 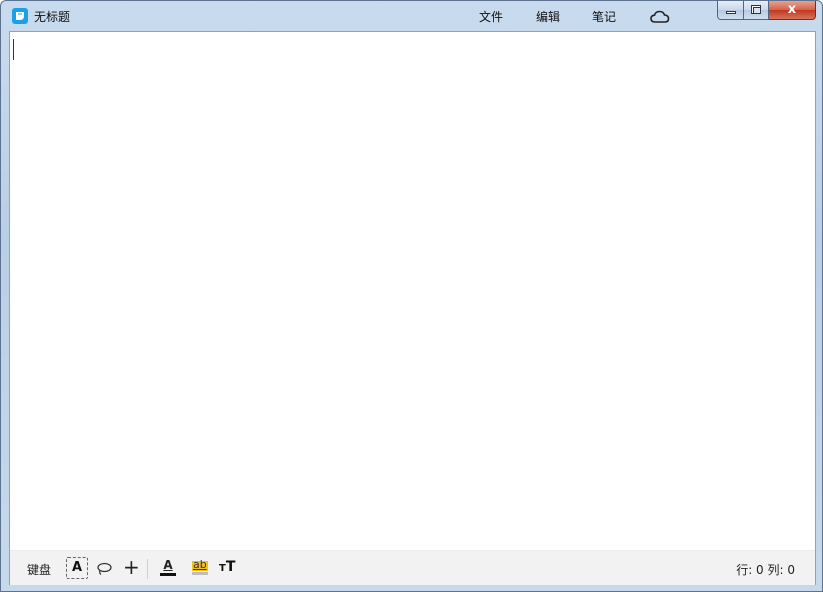 I want to click on maximize-icon, so click(x=756, y=9).